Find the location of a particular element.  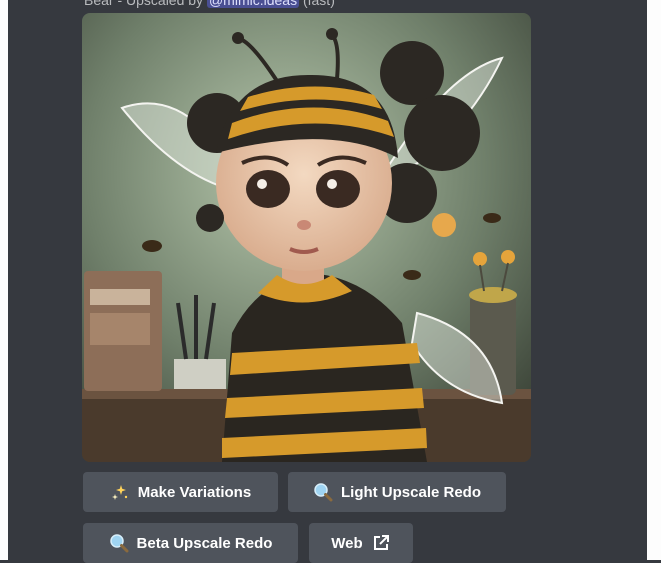

beta-upscale-redo-button: Beta Upscale Redo is located at coordinates (190, 543).